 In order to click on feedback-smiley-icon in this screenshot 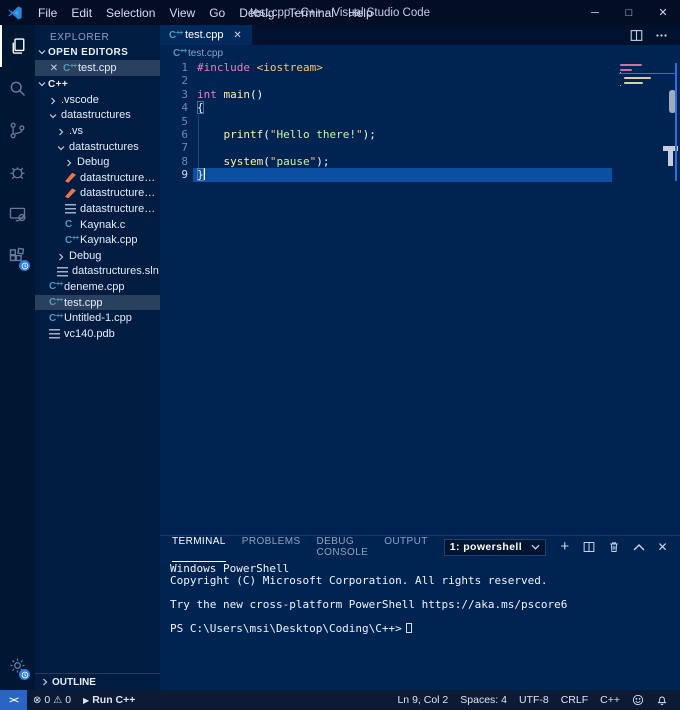, I will do `click(638, 700)`.